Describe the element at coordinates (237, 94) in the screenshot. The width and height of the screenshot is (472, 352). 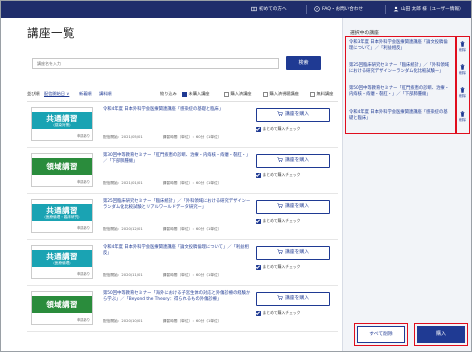
I see `filter-purchased: 購入済講座` at that location.